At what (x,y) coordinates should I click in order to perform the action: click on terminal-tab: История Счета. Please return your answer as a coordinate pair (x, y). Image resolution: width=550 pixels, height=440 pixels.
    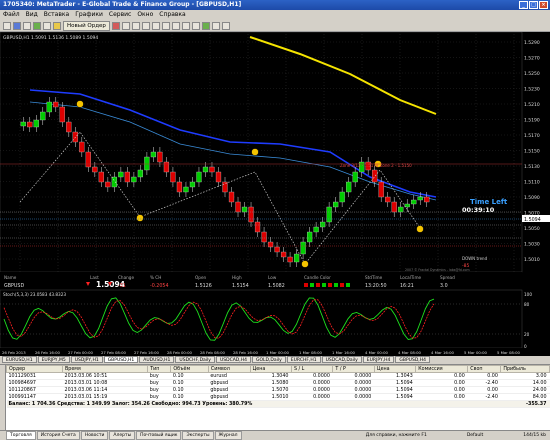
    Looking at the image, I should click on (58, 435).